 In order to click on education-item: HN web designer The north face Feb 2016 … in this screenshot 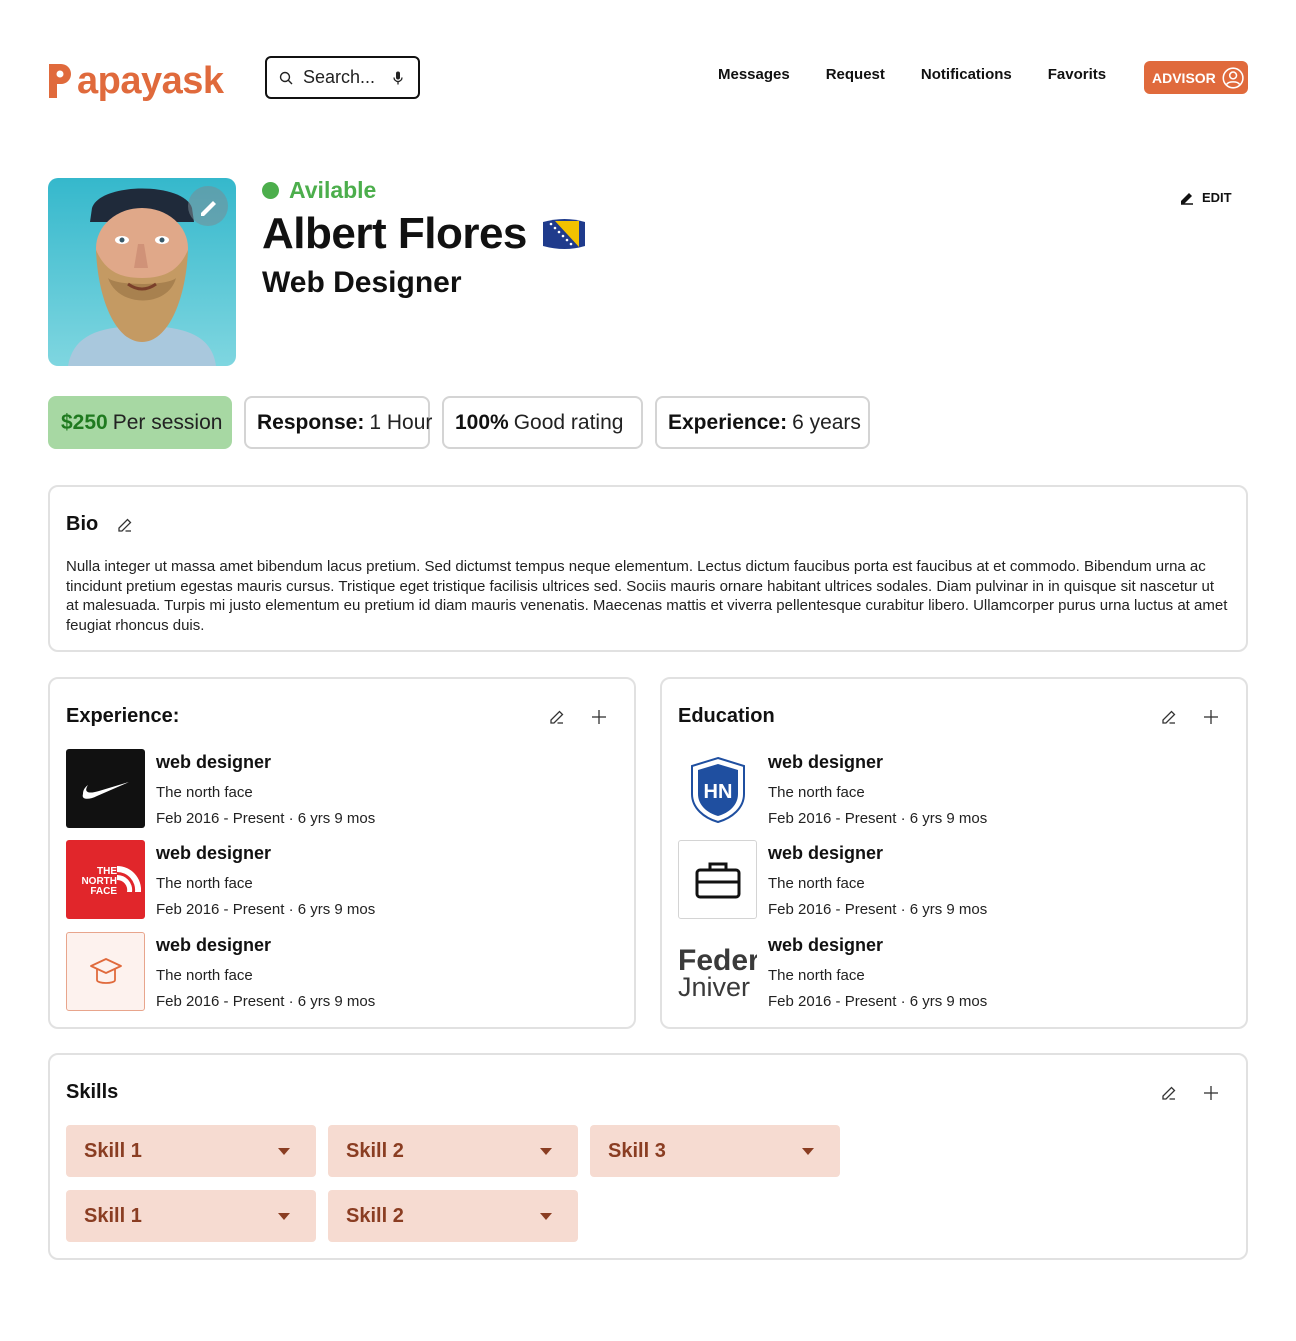, I will do `click(948, 789)`.